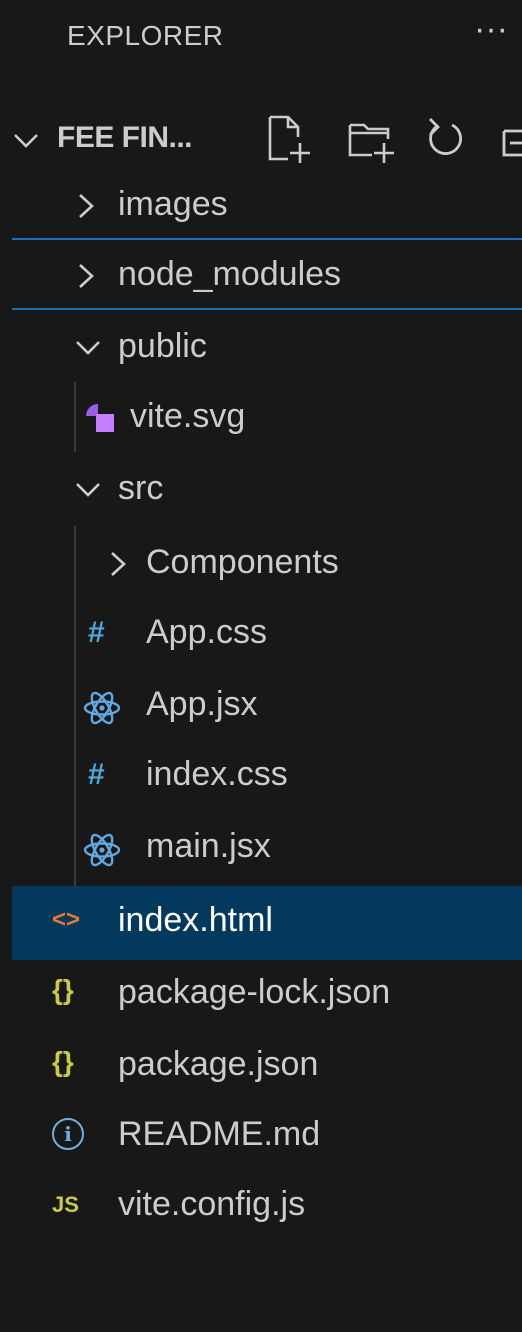  I want to click on new-folder-icon, so click(372, 139).